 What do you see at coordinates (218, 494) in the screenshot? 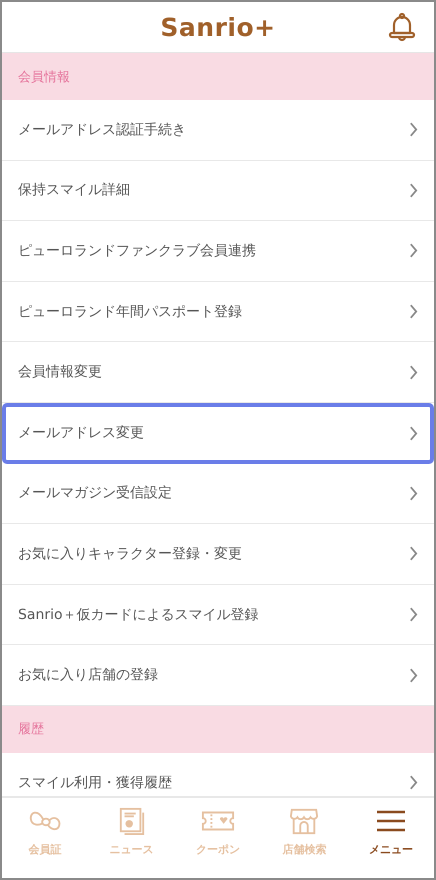
I see `menu-item: メールマガジン受信設定` at bounding box center [218, 494].